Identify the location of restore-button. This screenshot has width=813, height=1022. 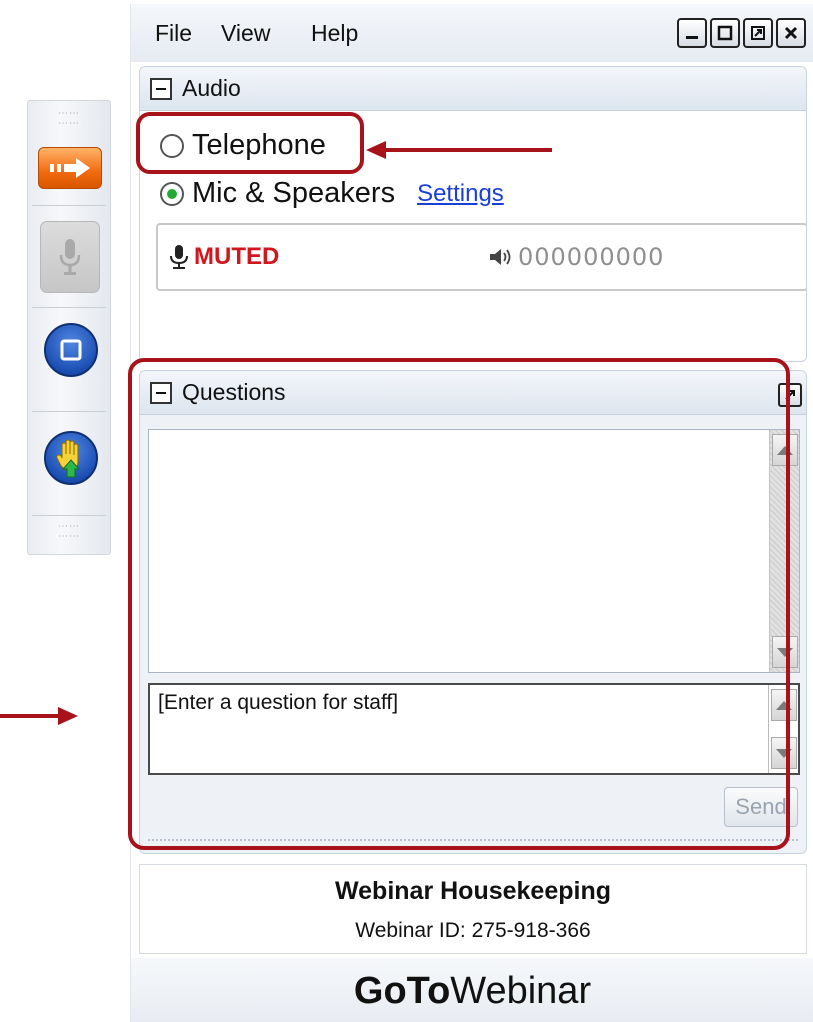
(758, 33).